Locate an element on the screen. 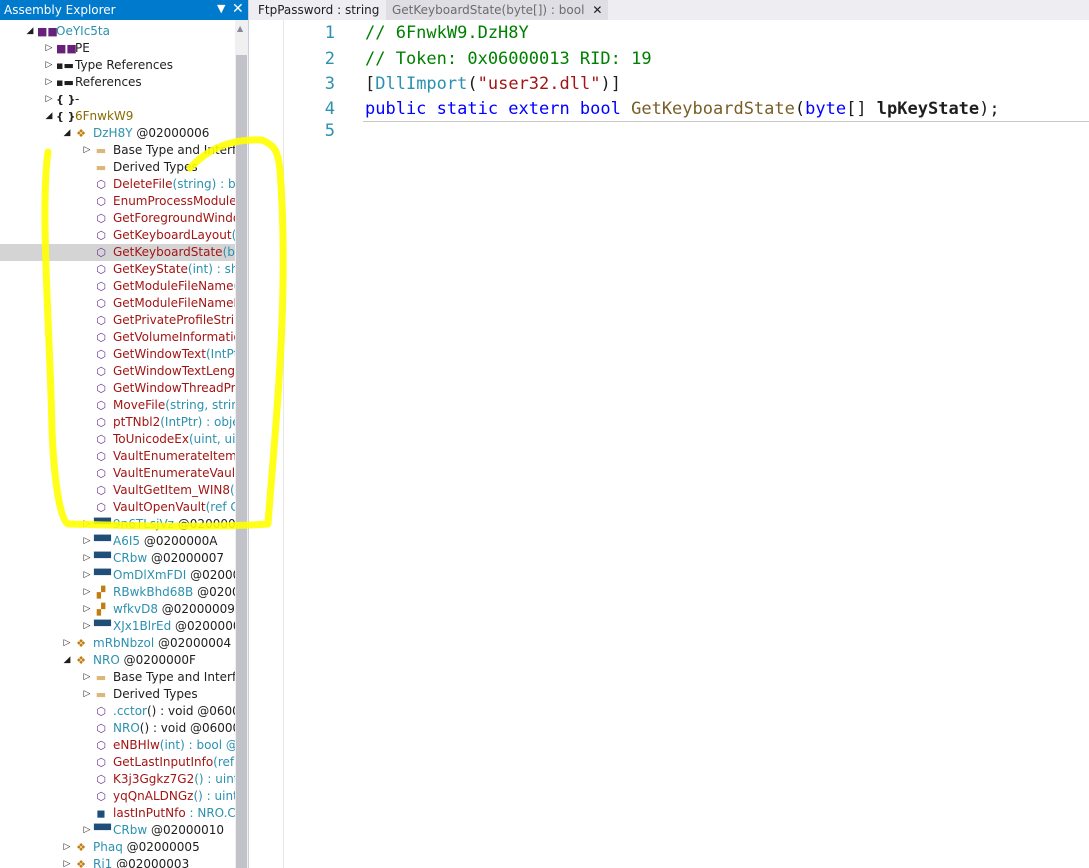 The height and width of the screenshot is (868, 1089). tree-item: ▷ ▞ wfkvD8 @02000009 is located at coordinates (117, 609).